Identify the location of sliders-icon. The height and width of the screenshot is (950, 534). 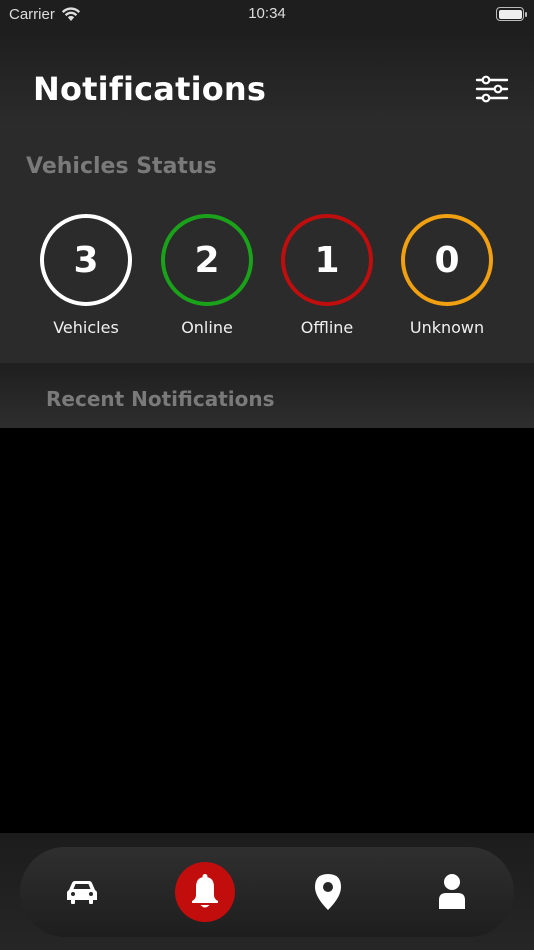
(492, 89).